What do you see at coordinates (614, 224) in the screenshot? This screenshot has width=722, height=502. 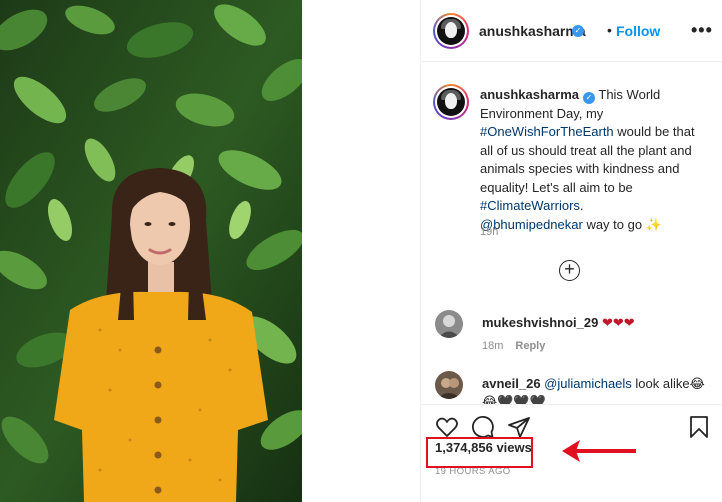 I see `caption-part: way to go` at bounding box center [614, 224].